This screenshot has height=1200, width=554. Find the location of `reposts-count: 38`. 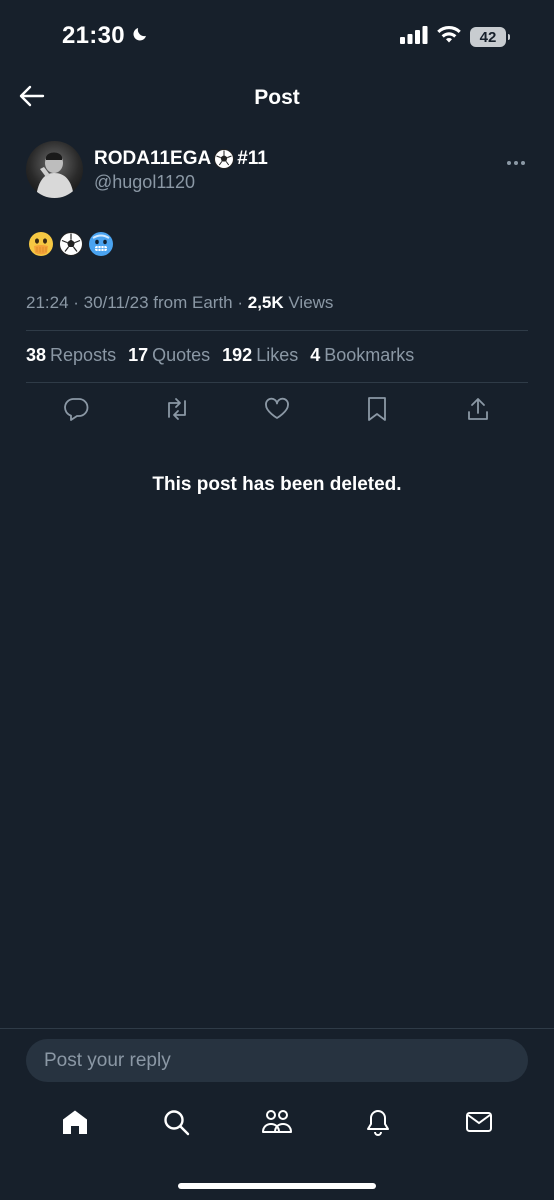

reposts-count: 38 is located at coordinates (36, 355).